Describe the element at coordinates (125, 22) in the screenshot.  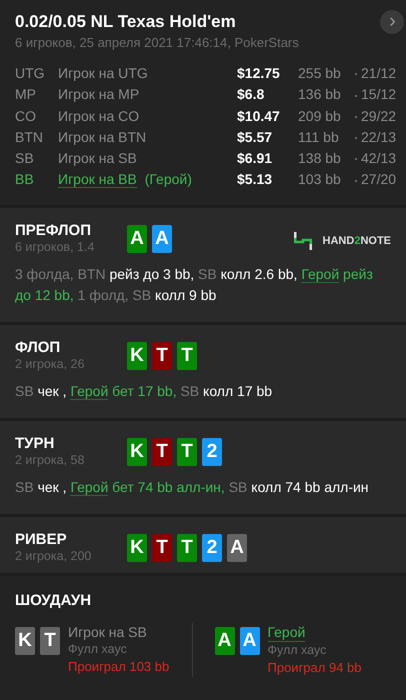
I see `game-title: 0.02/0.05 NL Texas Hold'em` at that location.